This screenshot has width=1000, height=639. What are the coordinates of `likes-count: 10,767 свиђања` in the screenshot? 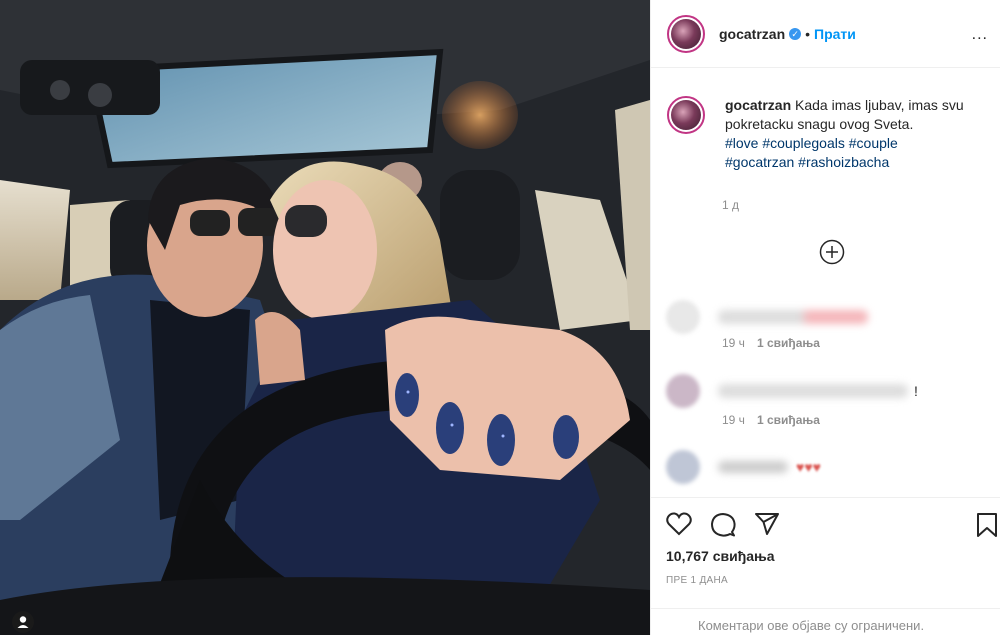 It's located at (720, 556).